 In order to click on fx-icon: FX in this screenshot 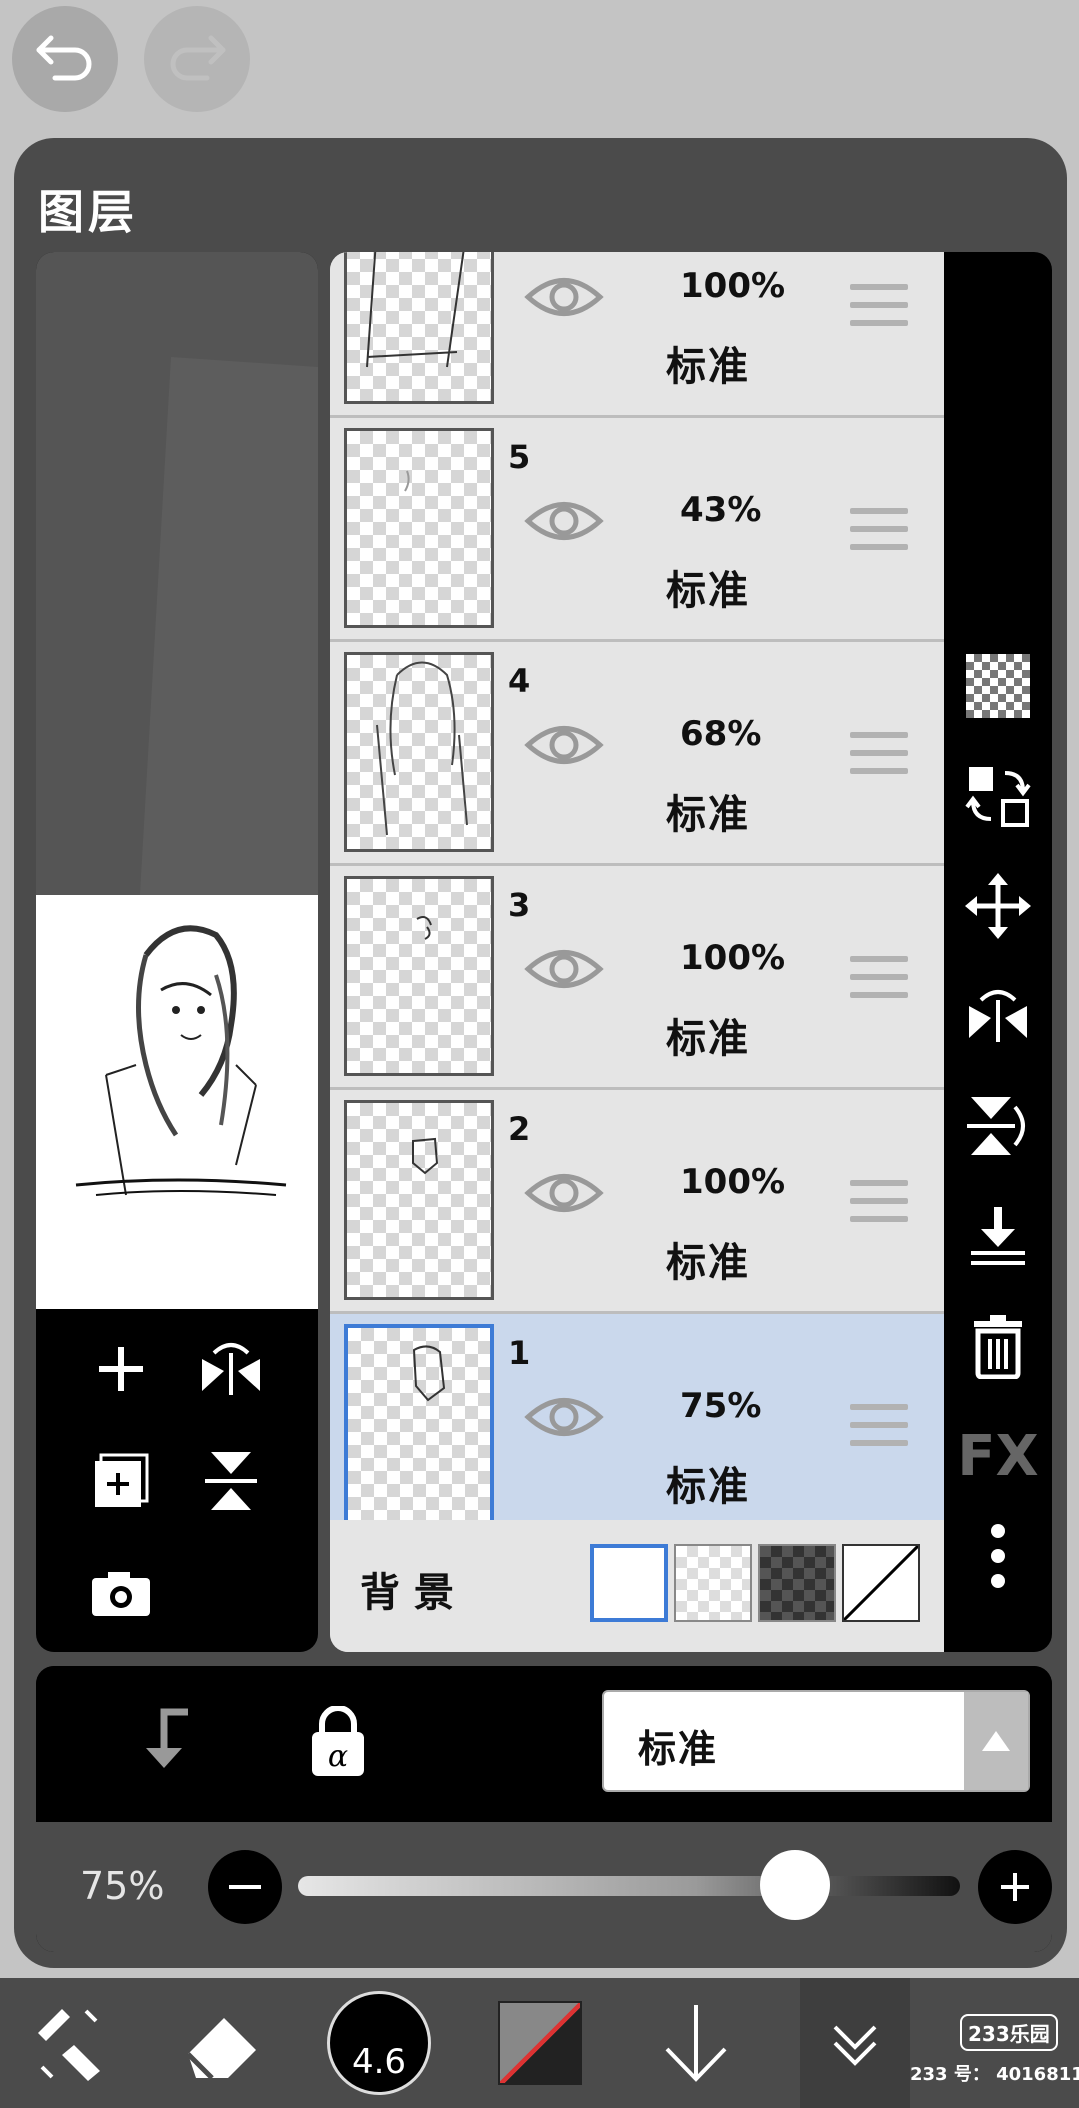, I will do `click(997, 1456)`.